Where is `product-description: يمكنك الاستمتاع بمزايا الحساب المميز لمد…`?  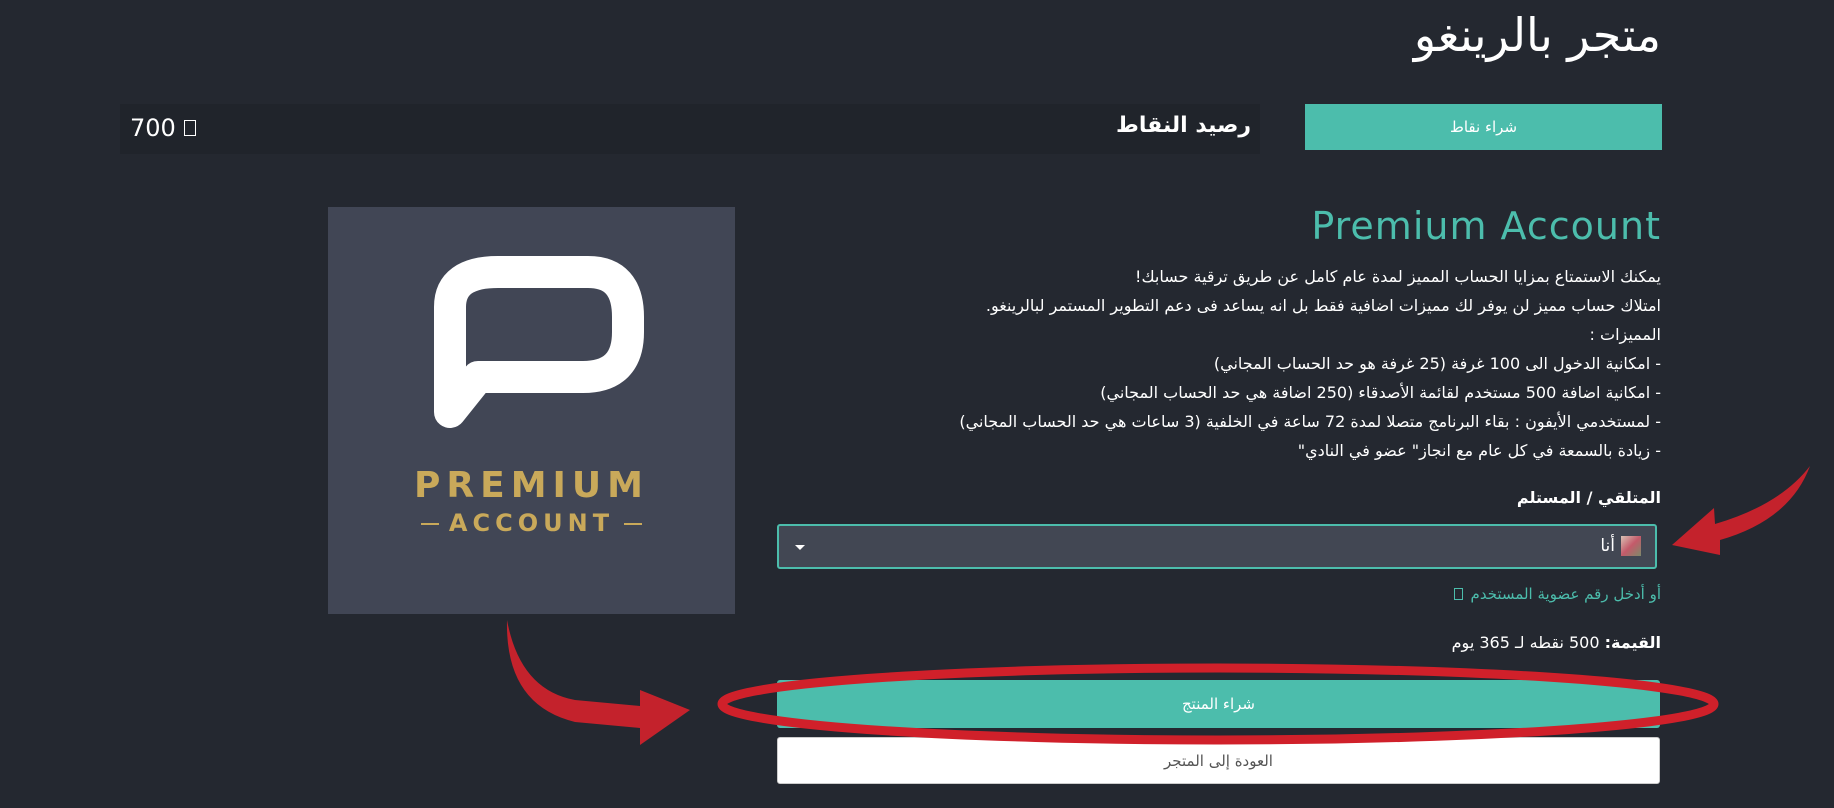
product-description: يمكنك الاستمتاع بمزايا الحساب المميز لمد… is located at coordinates (1261, 363).